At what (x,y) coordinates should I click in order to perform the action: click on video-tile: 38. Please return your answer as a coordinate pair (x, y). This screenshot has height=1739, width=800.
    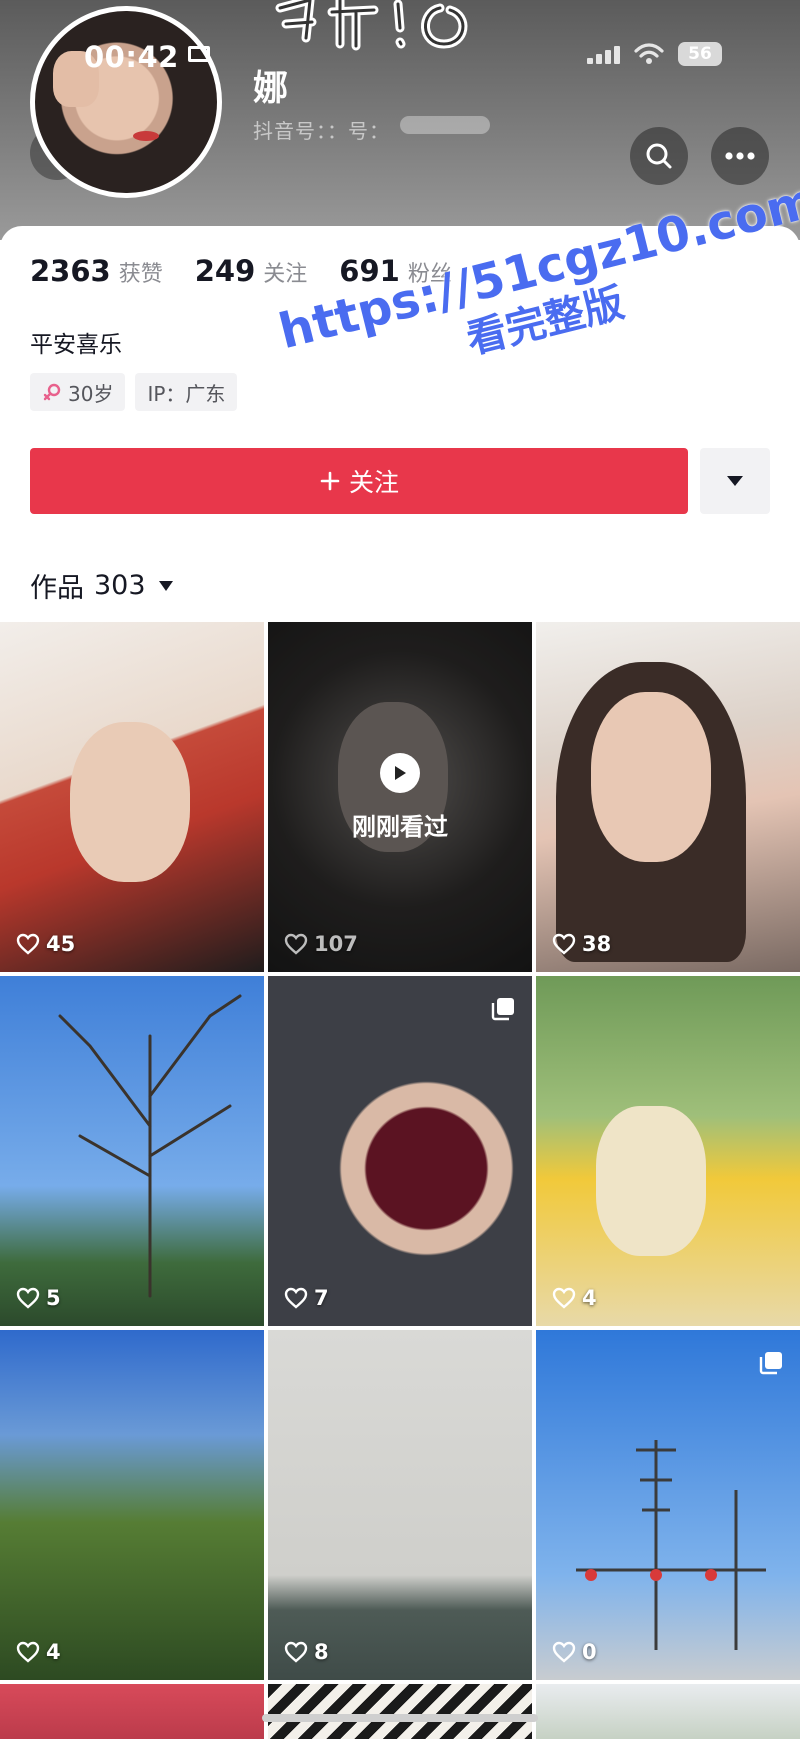
    Looking at the image, I should click on (668, 797).